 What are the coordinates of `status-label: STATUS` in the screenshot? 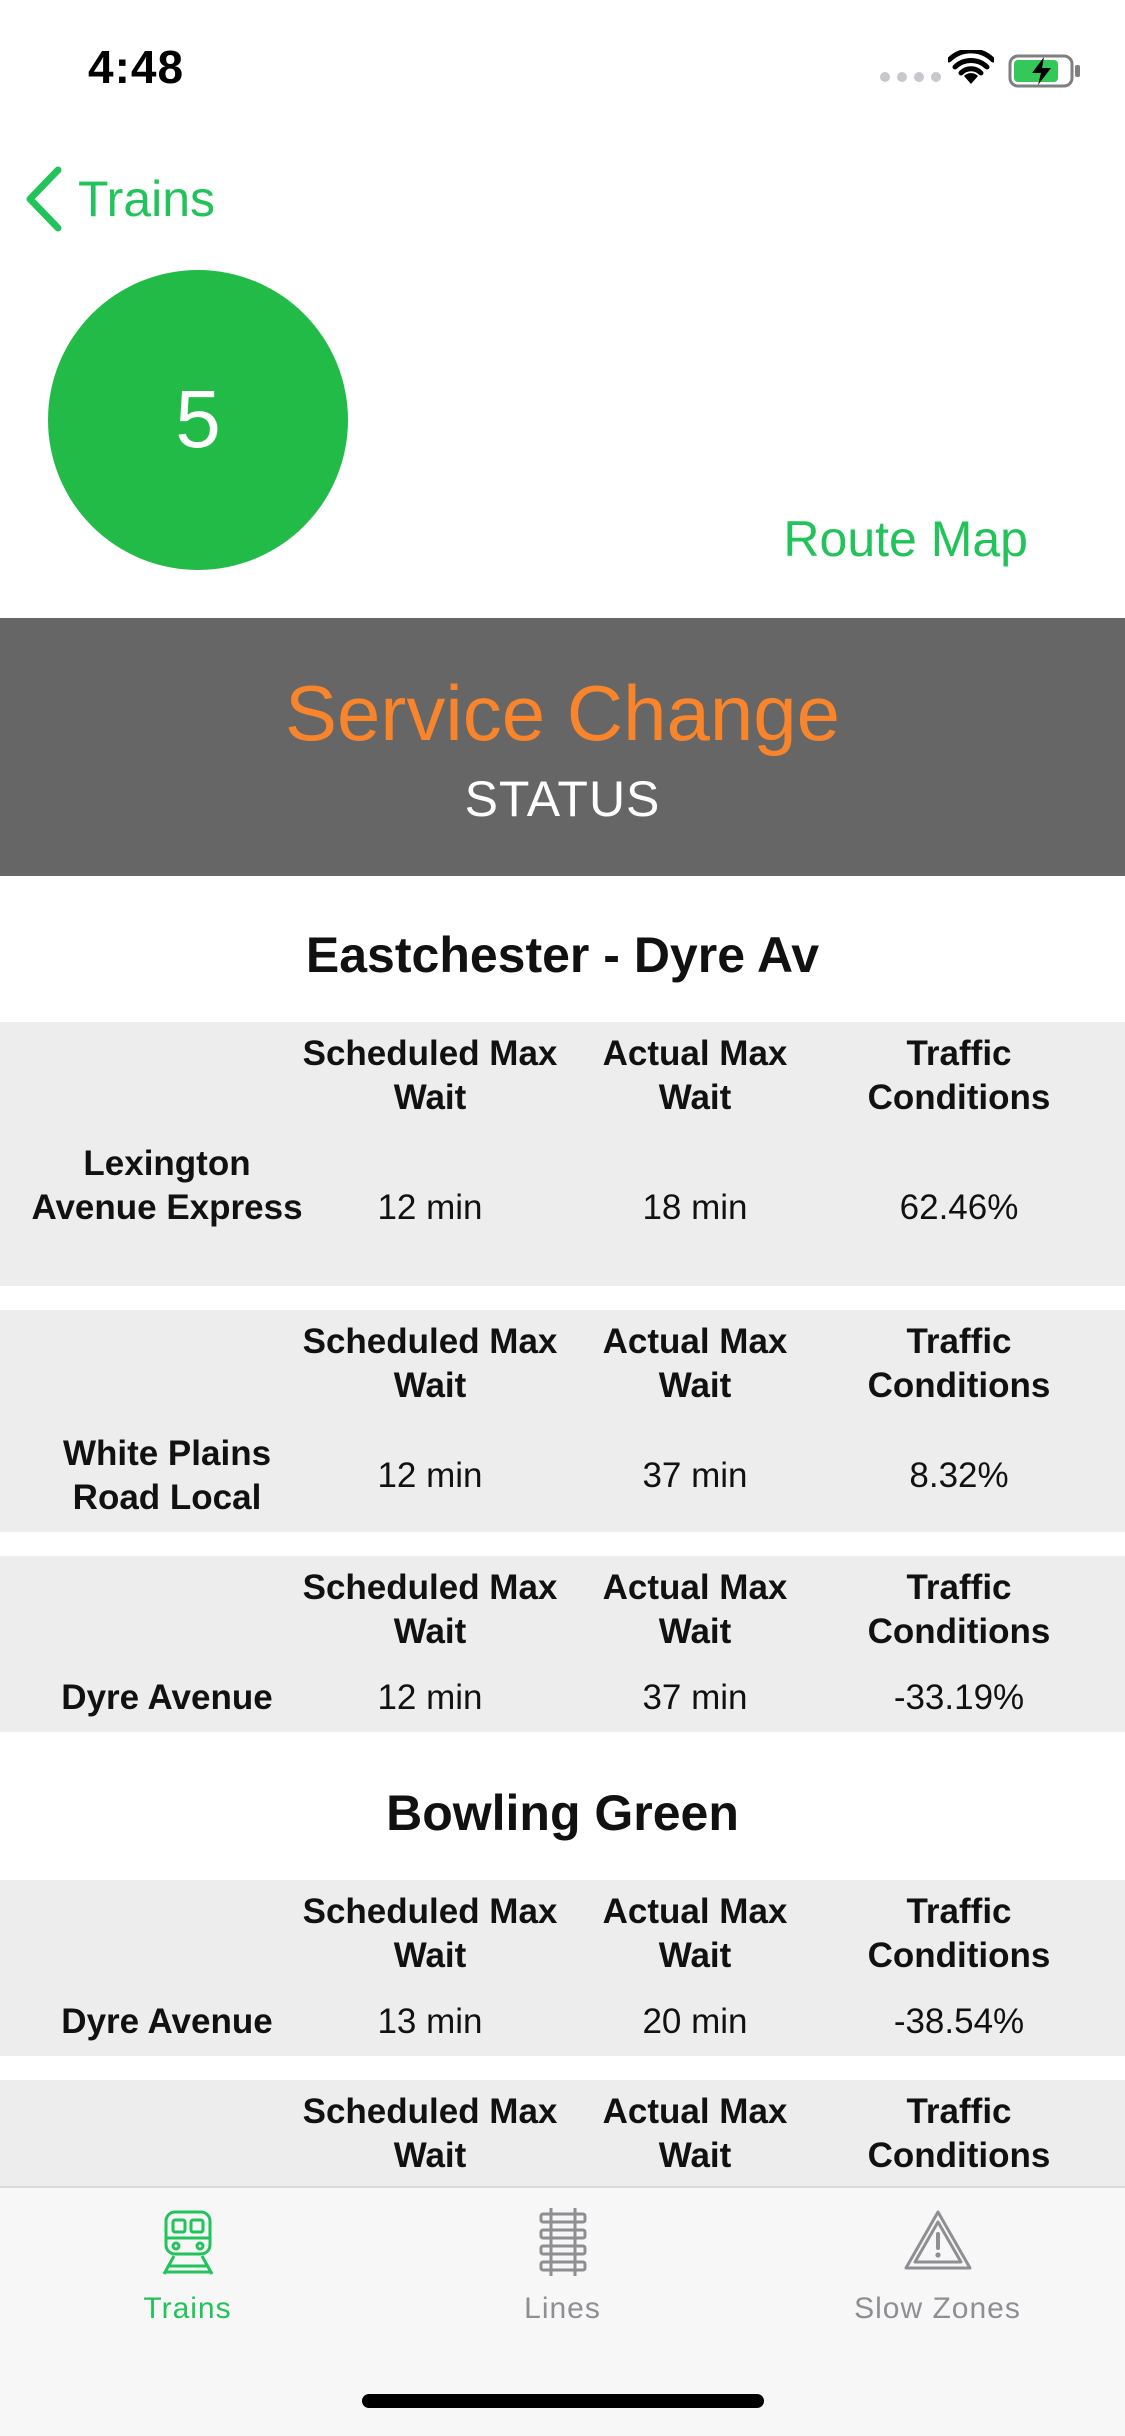 It's located at (562, 799).